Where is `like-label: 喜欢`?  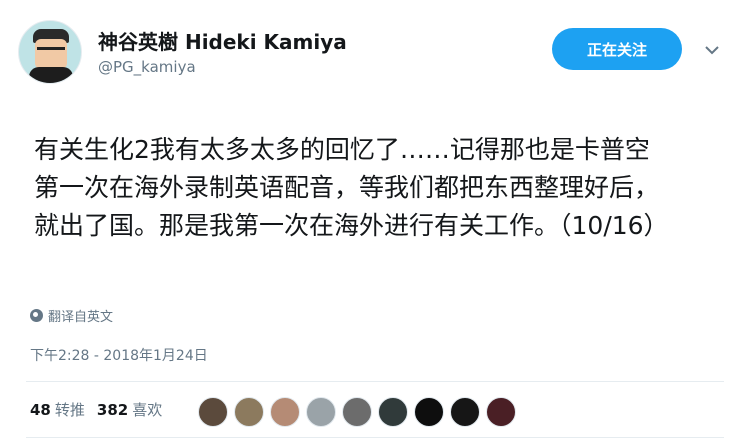 like-label: 喜欢 is located at coordinates (147, 410).